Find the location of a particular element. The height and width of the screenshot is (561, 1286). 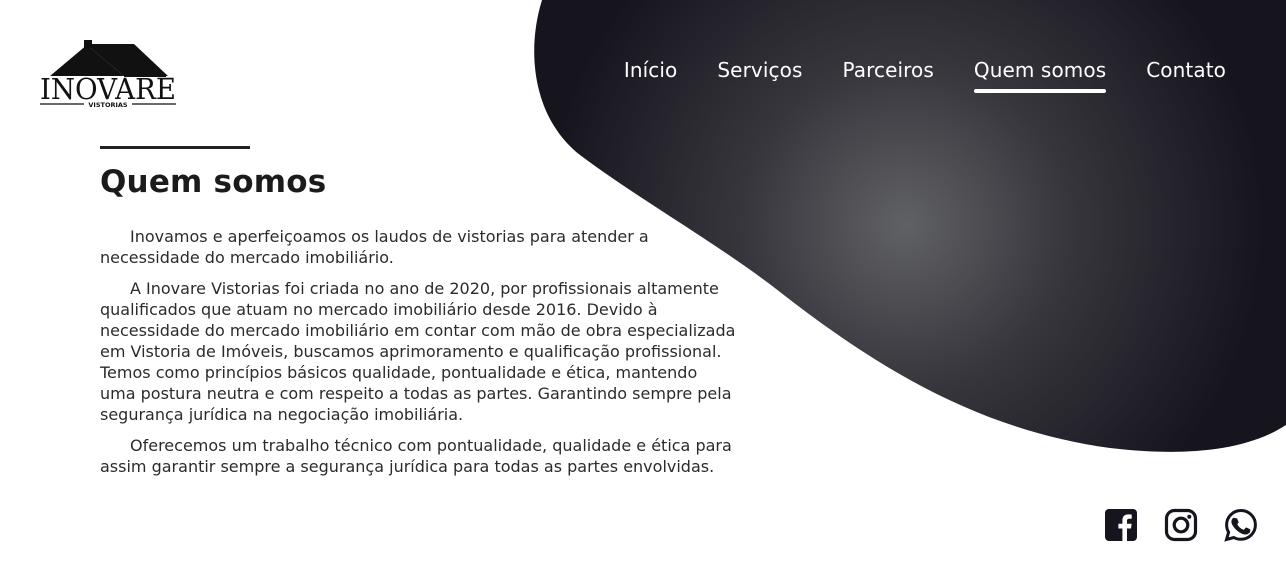

whatsapp-icon is located at coordinates (1241, 525).